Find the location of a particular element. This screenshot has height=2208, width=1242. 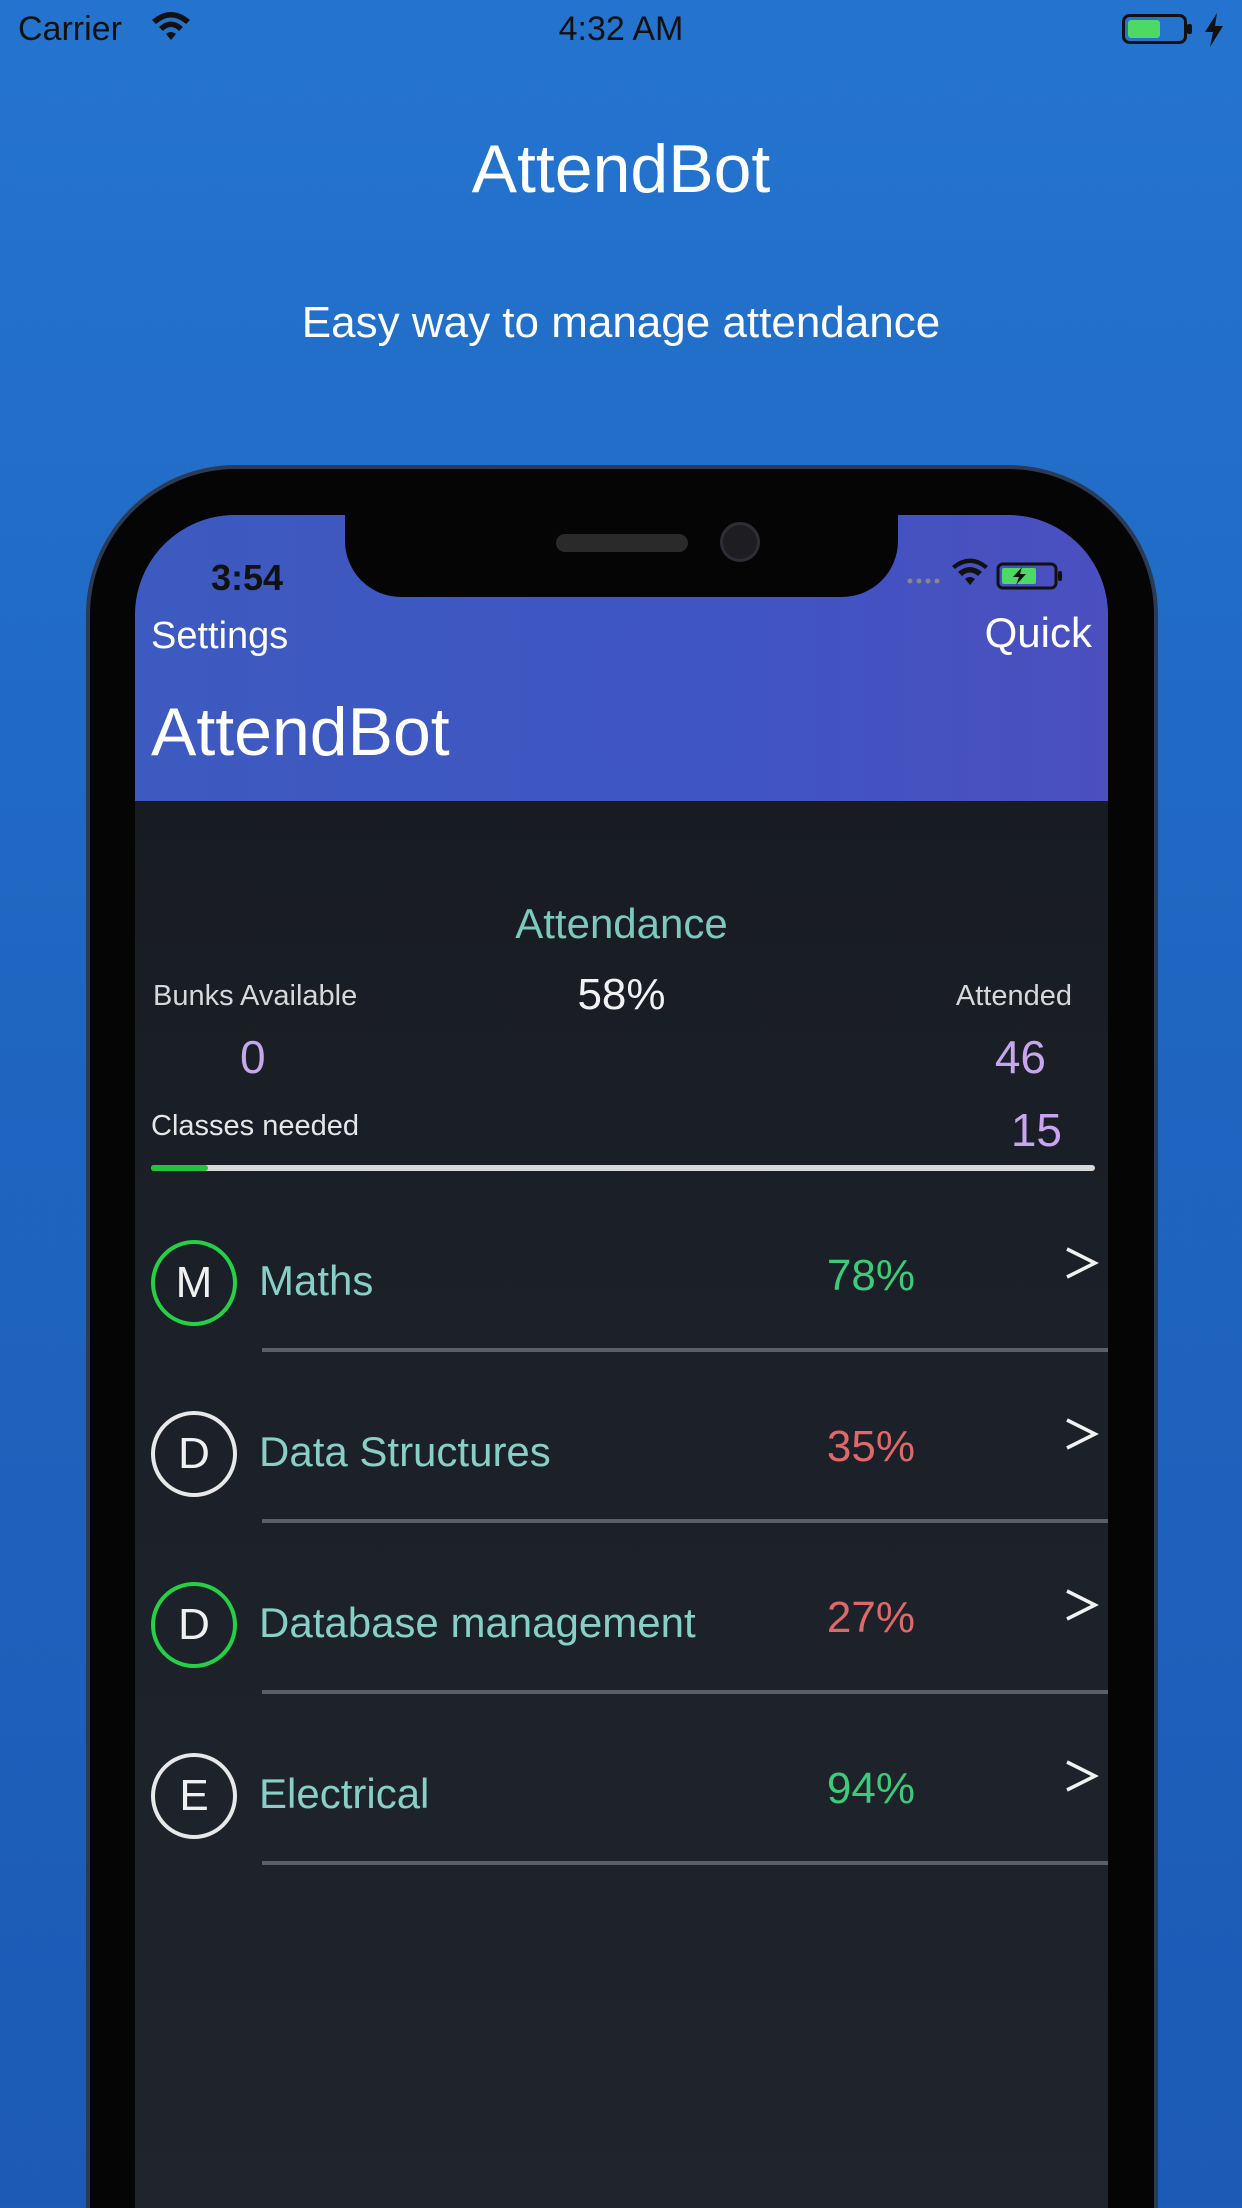

subject-initial-badge: M is located at coordinates (194, 1283).